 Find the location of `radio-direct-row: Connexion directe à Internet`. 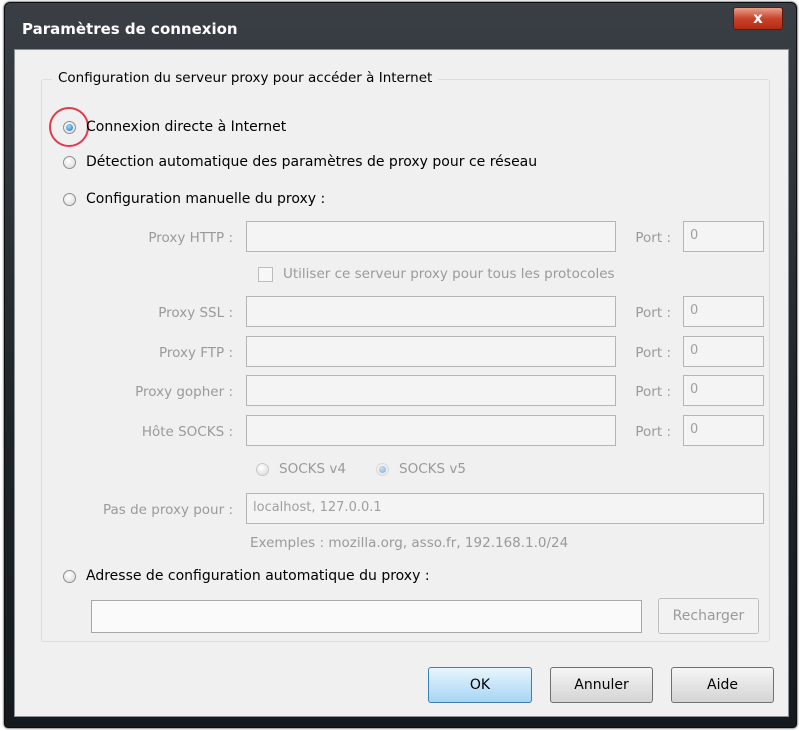

radio-direct-row: Connexion directe à Internet is located at coordinates (174, 127).